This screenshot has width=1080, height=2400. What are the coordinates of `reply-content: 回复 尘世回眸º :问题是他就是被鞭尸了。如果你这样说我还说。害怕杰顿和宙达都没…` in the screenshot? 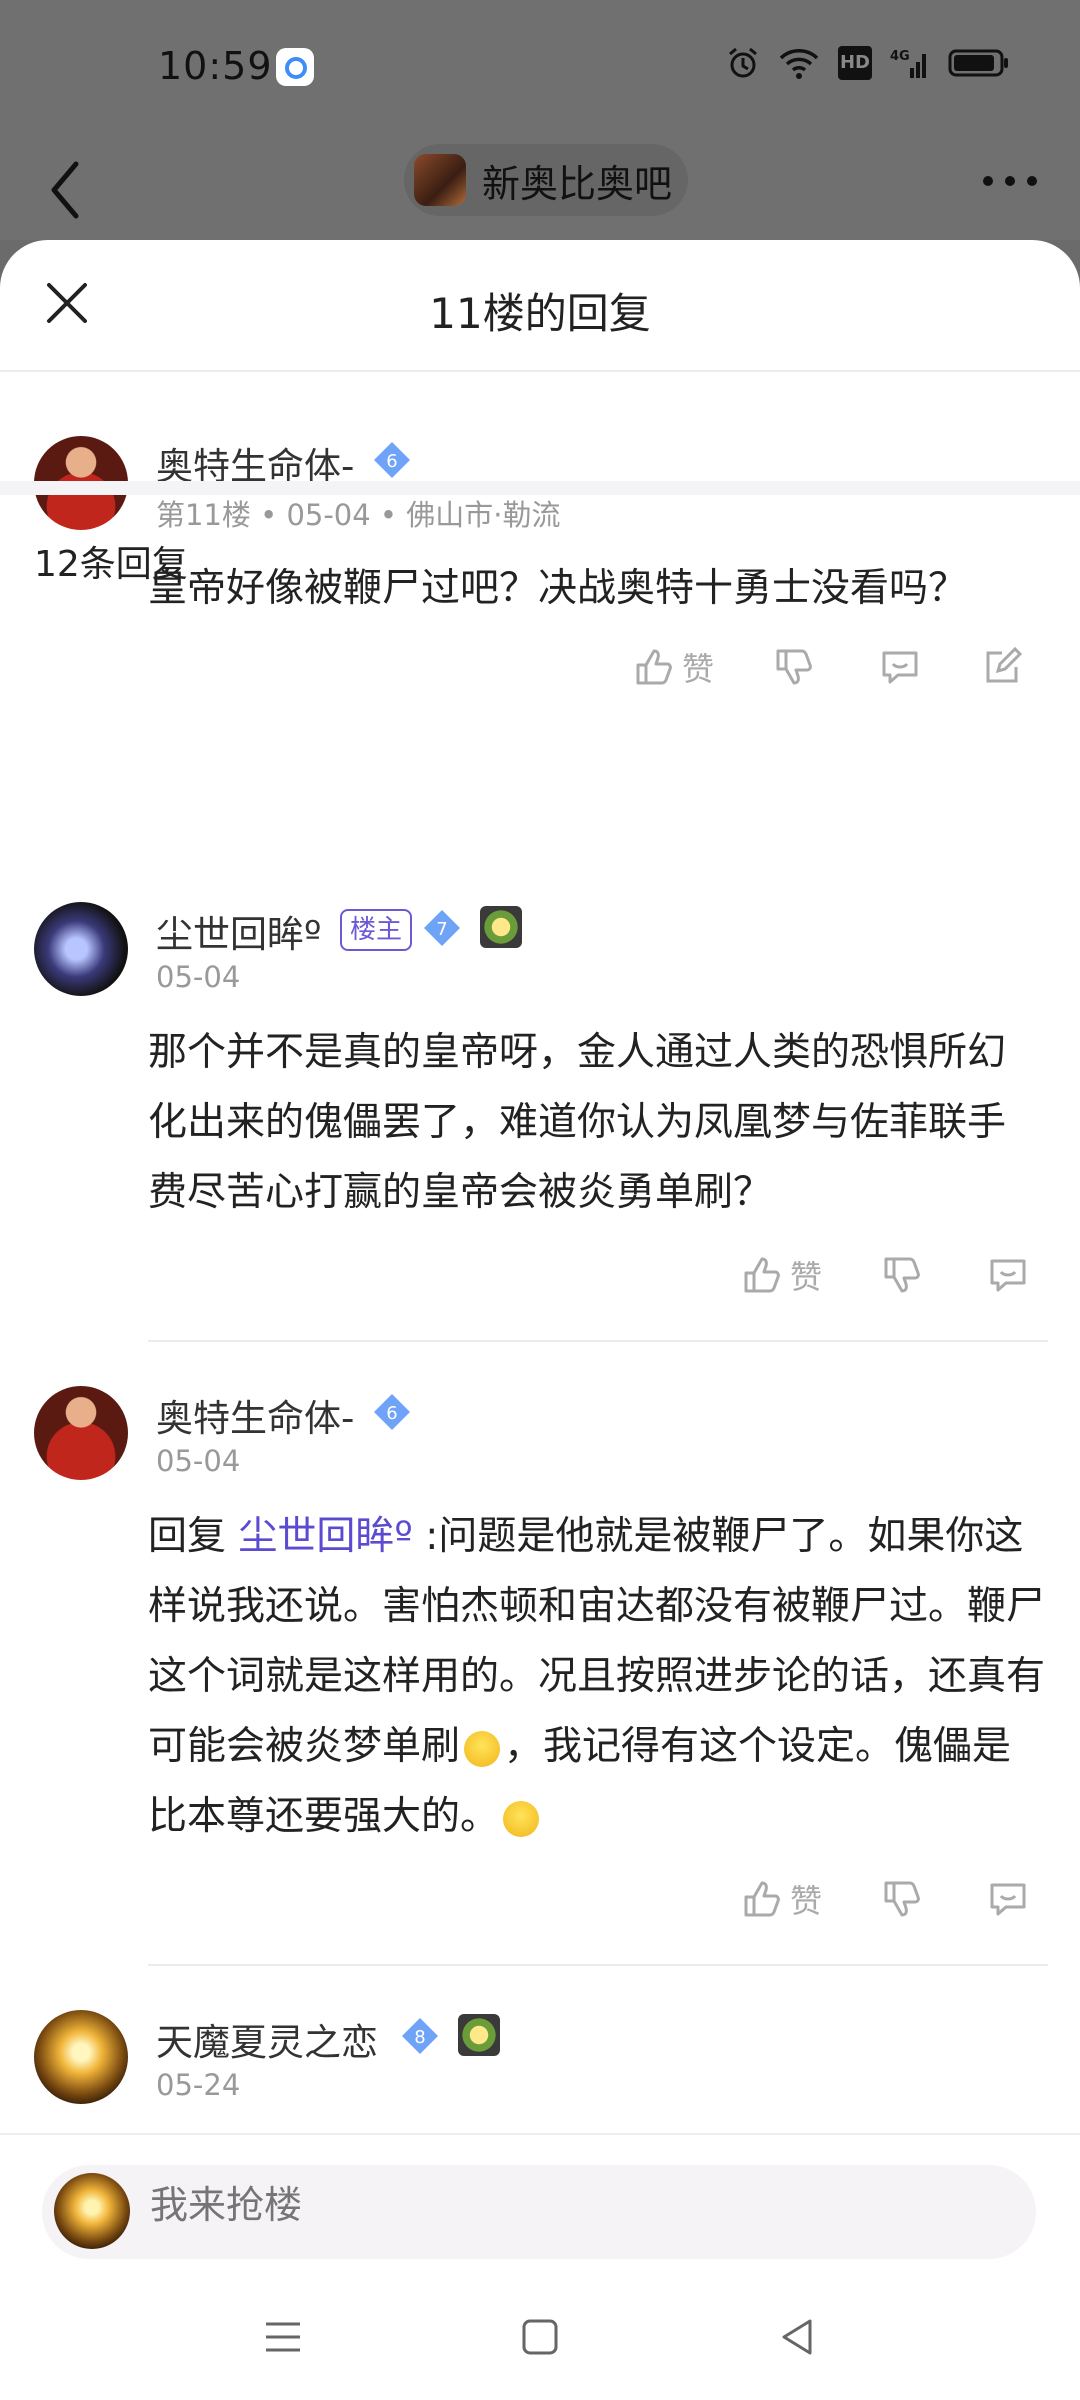 It's located at (598, 1677).